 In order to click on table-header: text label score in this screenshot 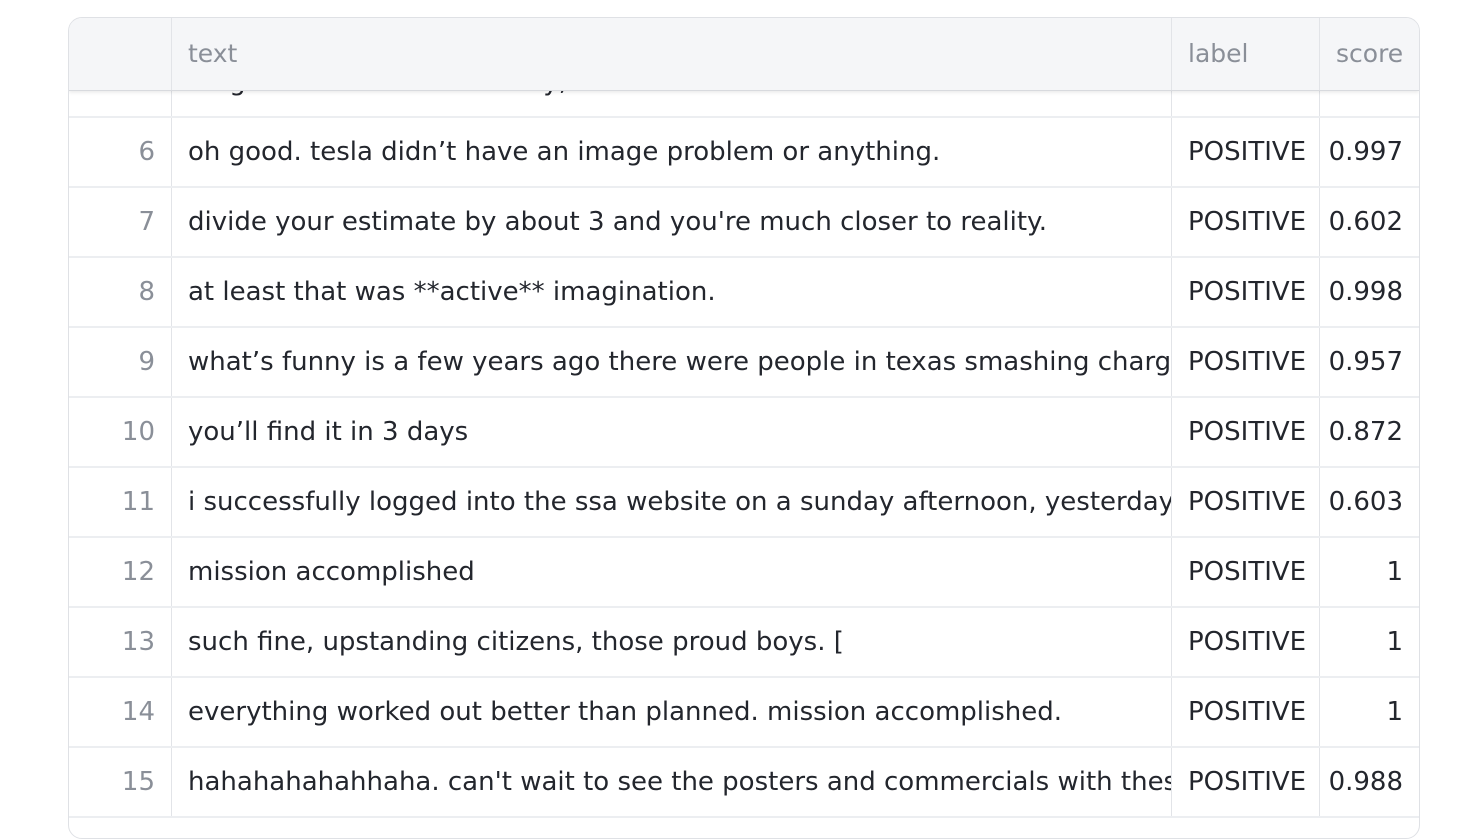, I will do `click(744, 54)`.